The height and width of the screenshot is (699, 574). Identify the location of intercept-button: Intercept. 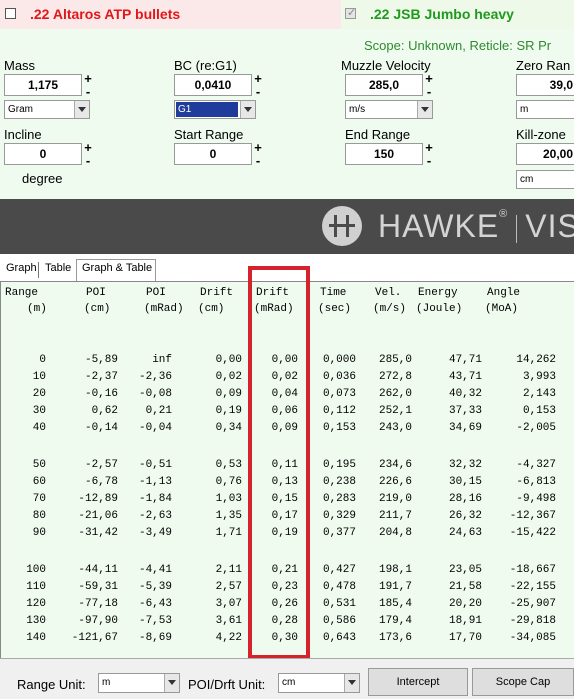
(418, 682).